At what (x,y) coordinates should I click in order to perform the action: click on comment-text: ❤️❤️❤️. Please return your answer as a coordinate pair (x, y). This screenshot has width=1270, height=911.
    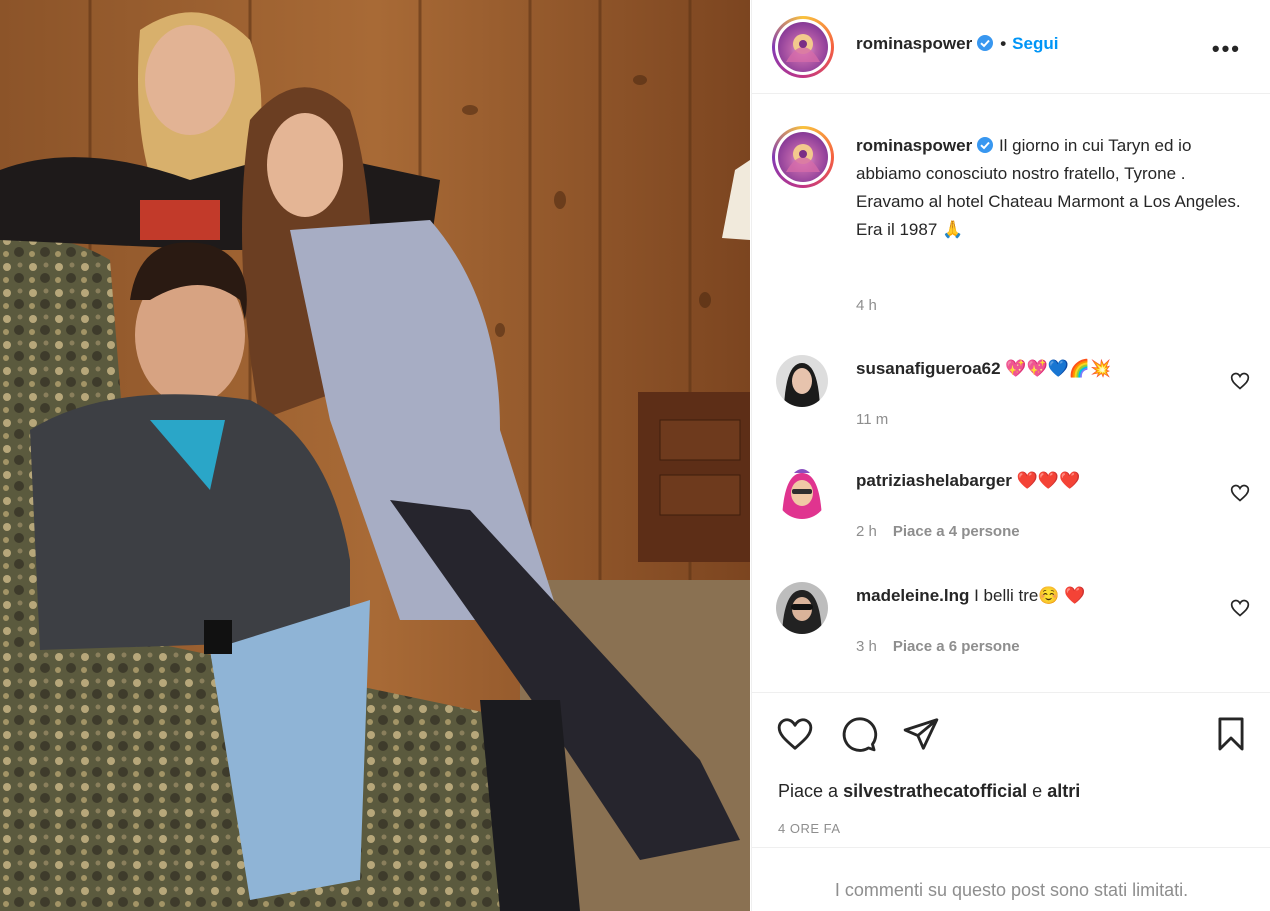
    Looking at the image, I should click on (1048, 480).